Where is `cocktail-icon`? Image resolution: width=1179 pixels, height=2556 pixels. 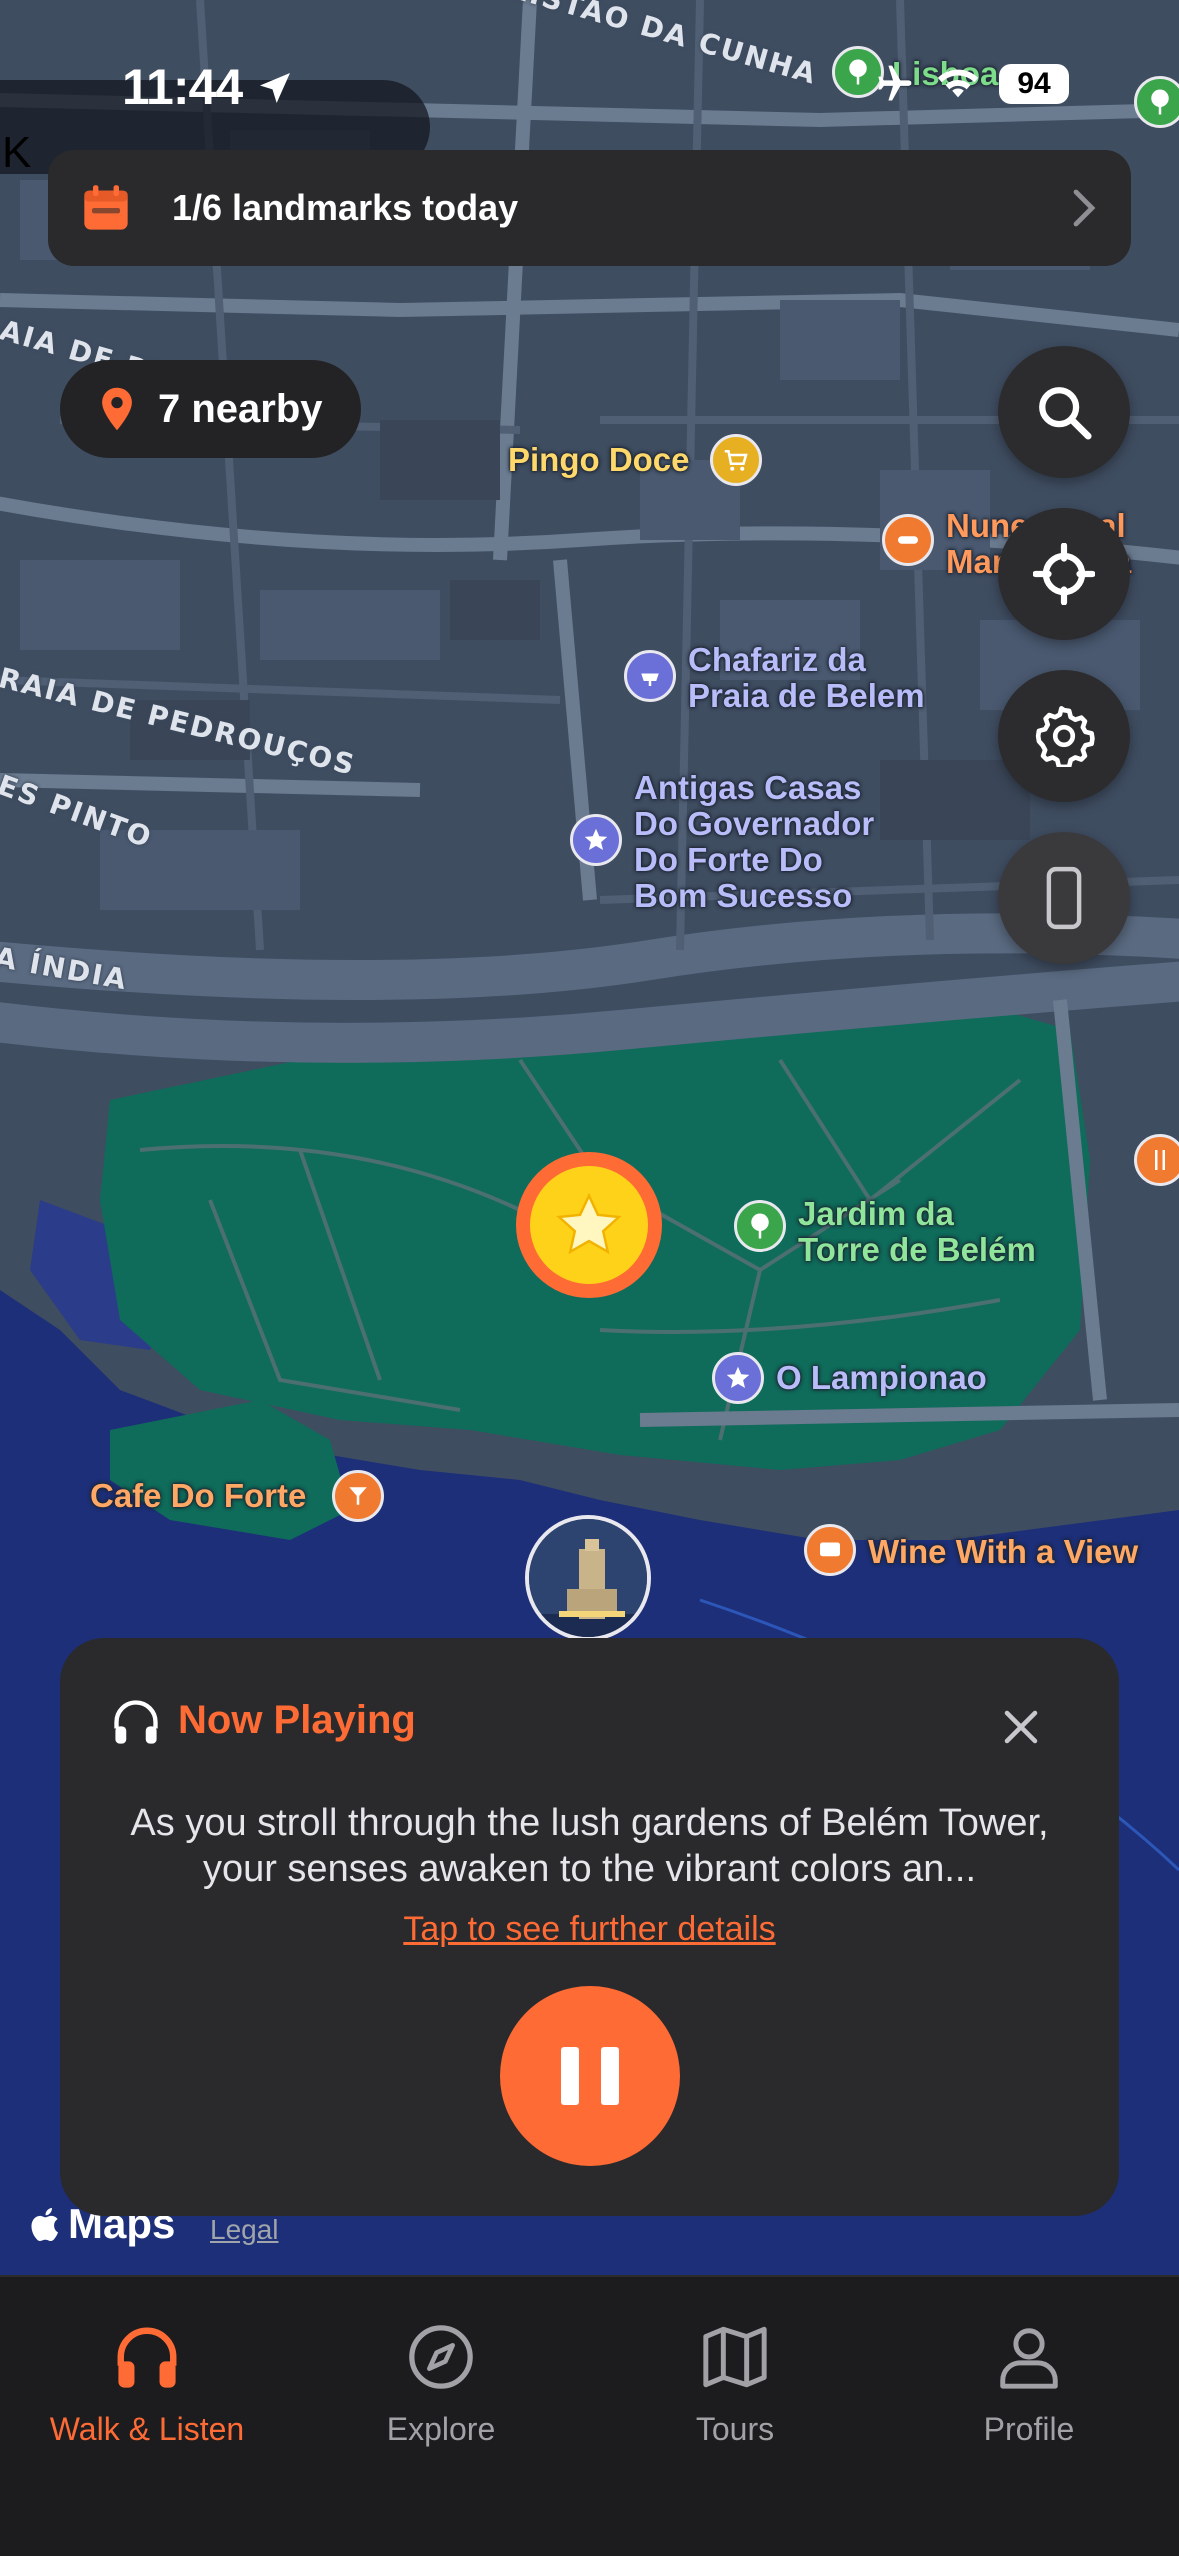 cocktail-icon is located at coordinates (358, 1496).